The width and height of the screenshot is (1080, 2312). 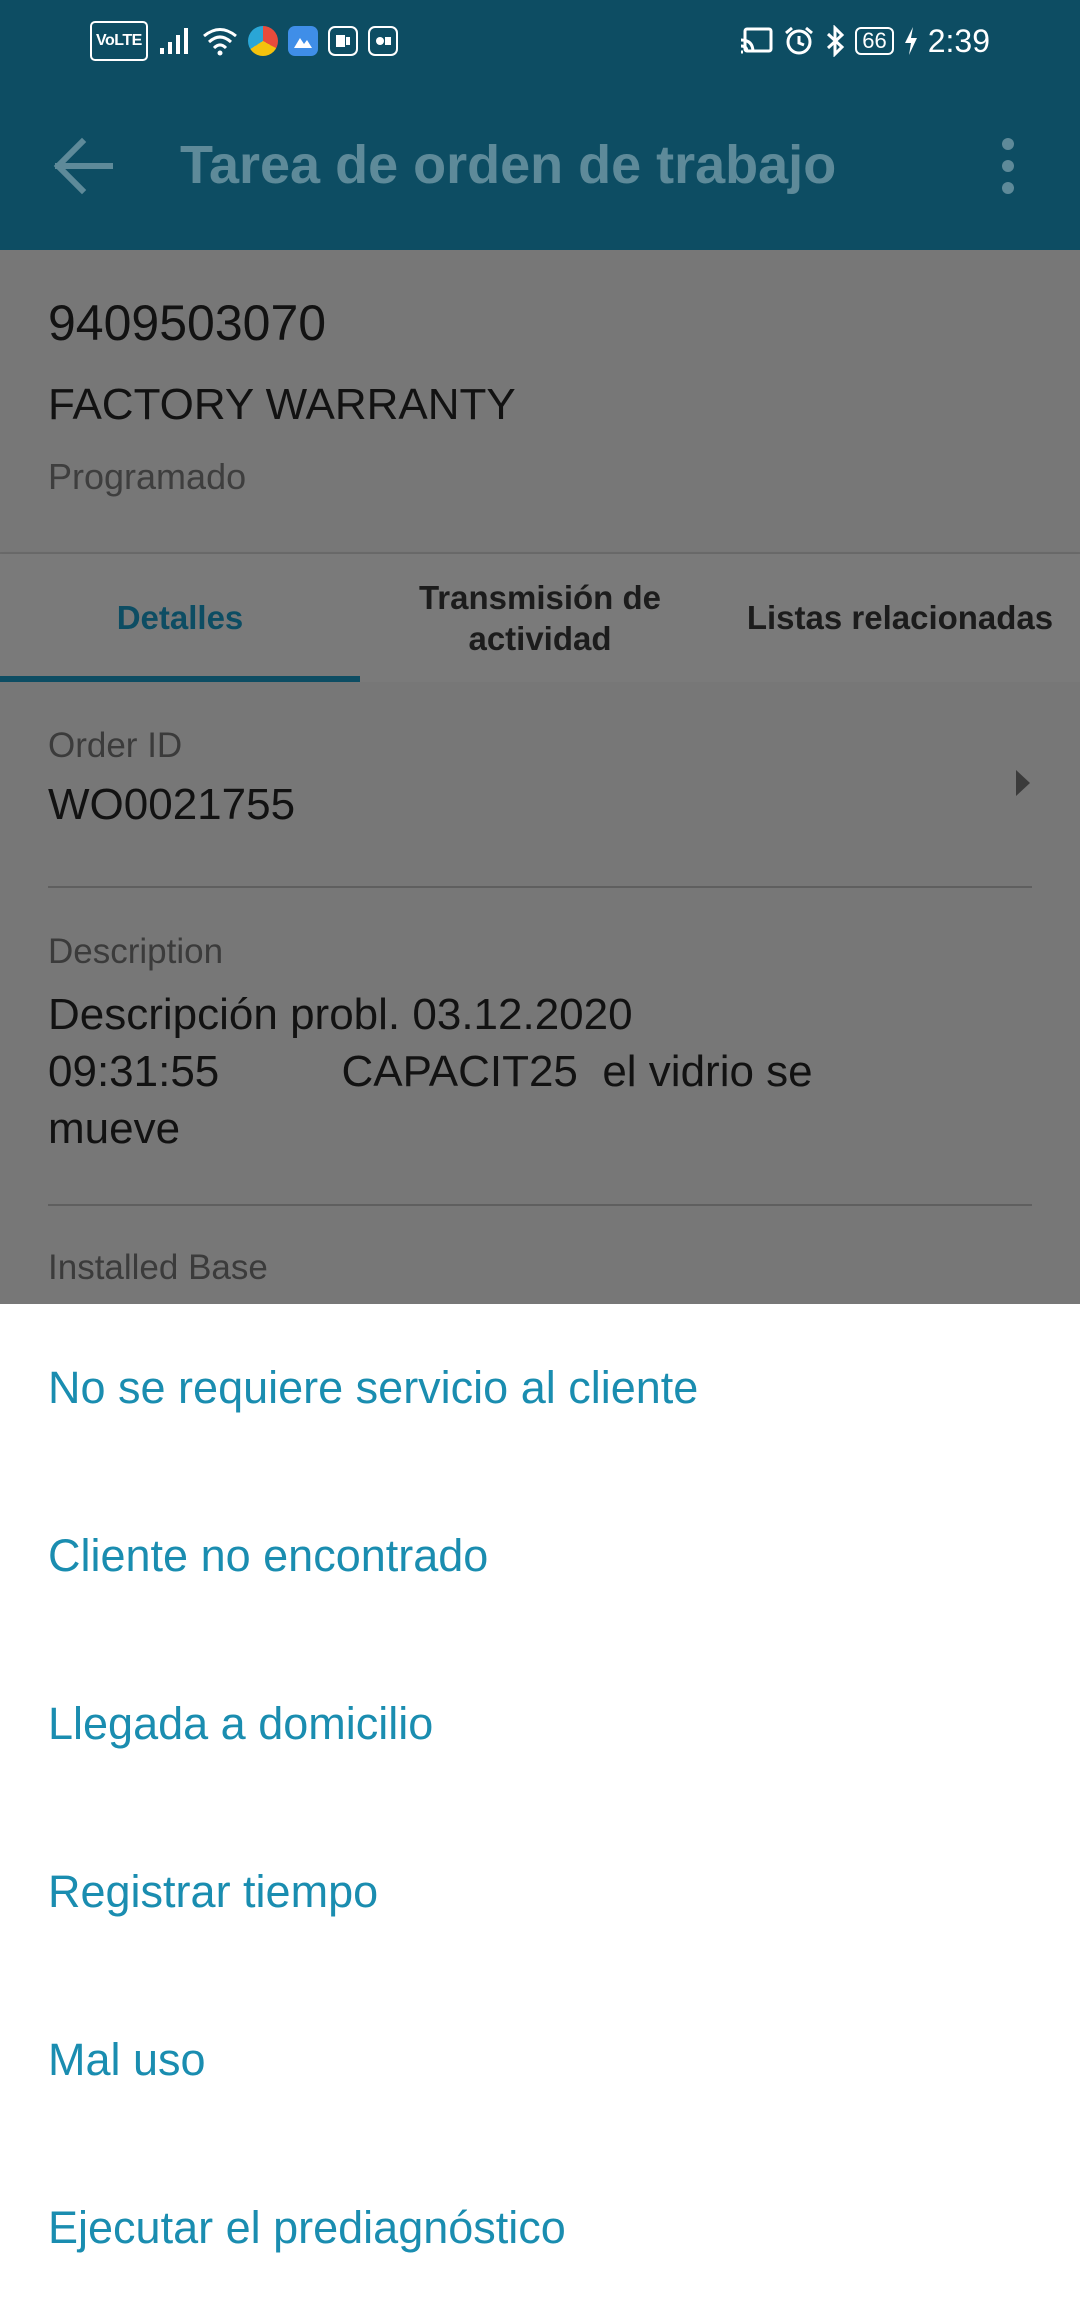 What do you see at coordinates (540, 1892) in the screenshot?
I see `action-register-time: Registrar tiempo` at bounding box center [540, 1892].